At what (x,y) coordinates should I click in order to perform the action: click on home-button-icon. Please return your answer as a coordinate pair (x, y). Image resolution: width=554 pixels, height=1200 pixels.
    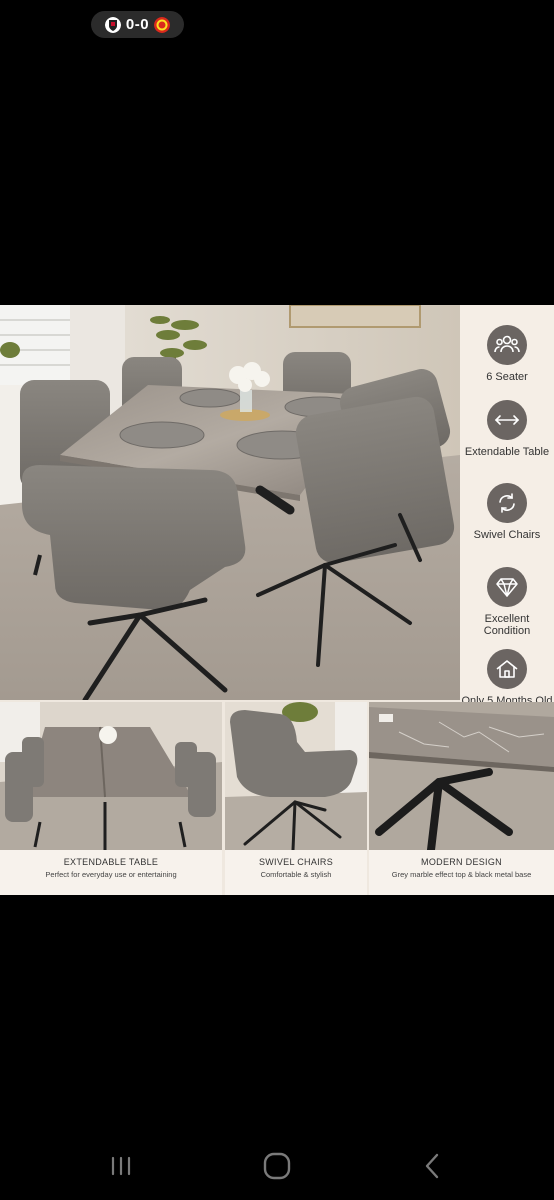
    Looking at the image, I should click on (277, 1166).